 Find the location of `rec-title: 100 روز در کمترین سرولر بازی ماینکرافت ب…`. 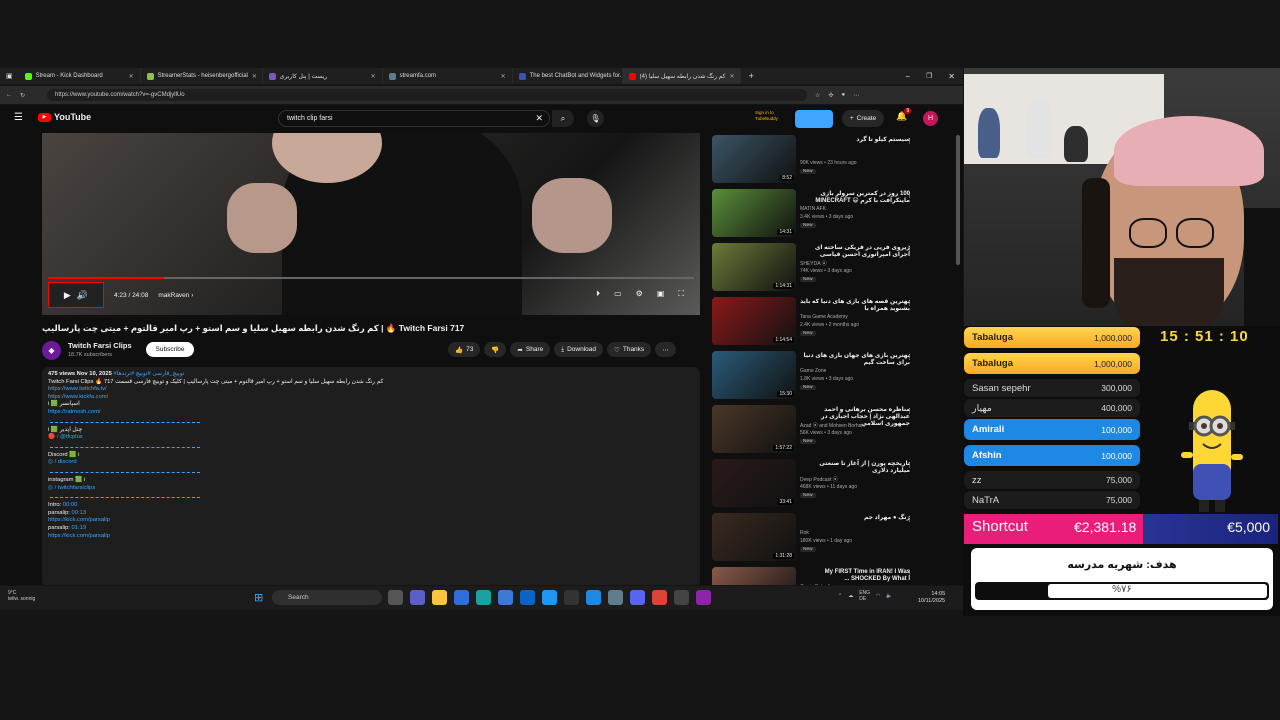

rec-title: 100 روز در کمترین سرولر بازی ماینکرافت ب… is located at coordinates (855, 198).